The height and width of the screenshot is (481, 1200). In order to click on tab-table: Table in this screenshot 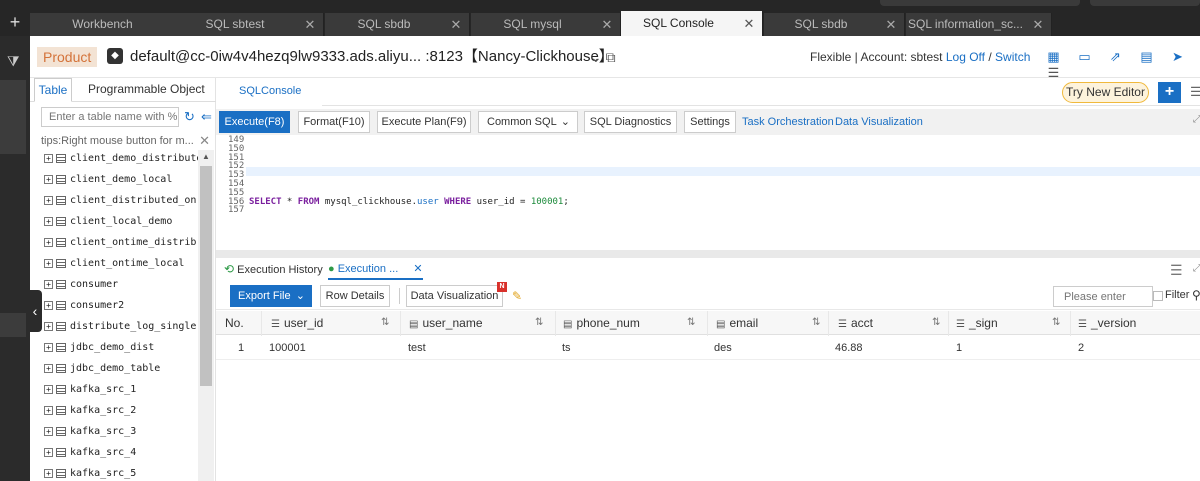, I will do `click(53, 90)`.